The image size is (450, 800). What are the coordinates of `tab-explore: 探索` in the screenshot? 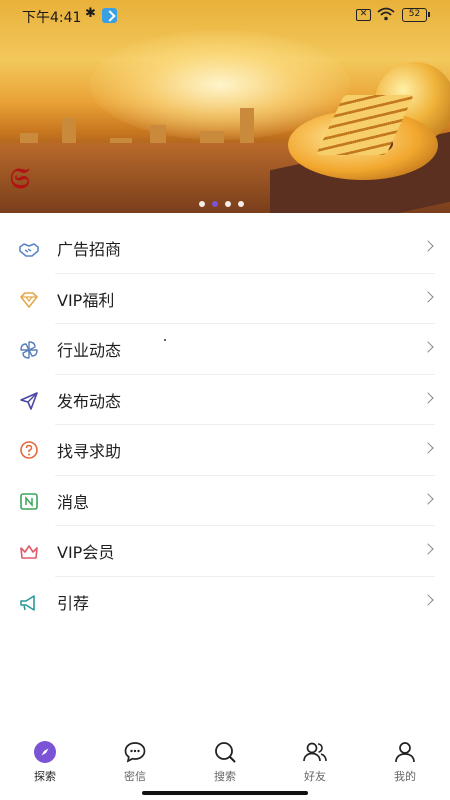 It's located at (45, 759).